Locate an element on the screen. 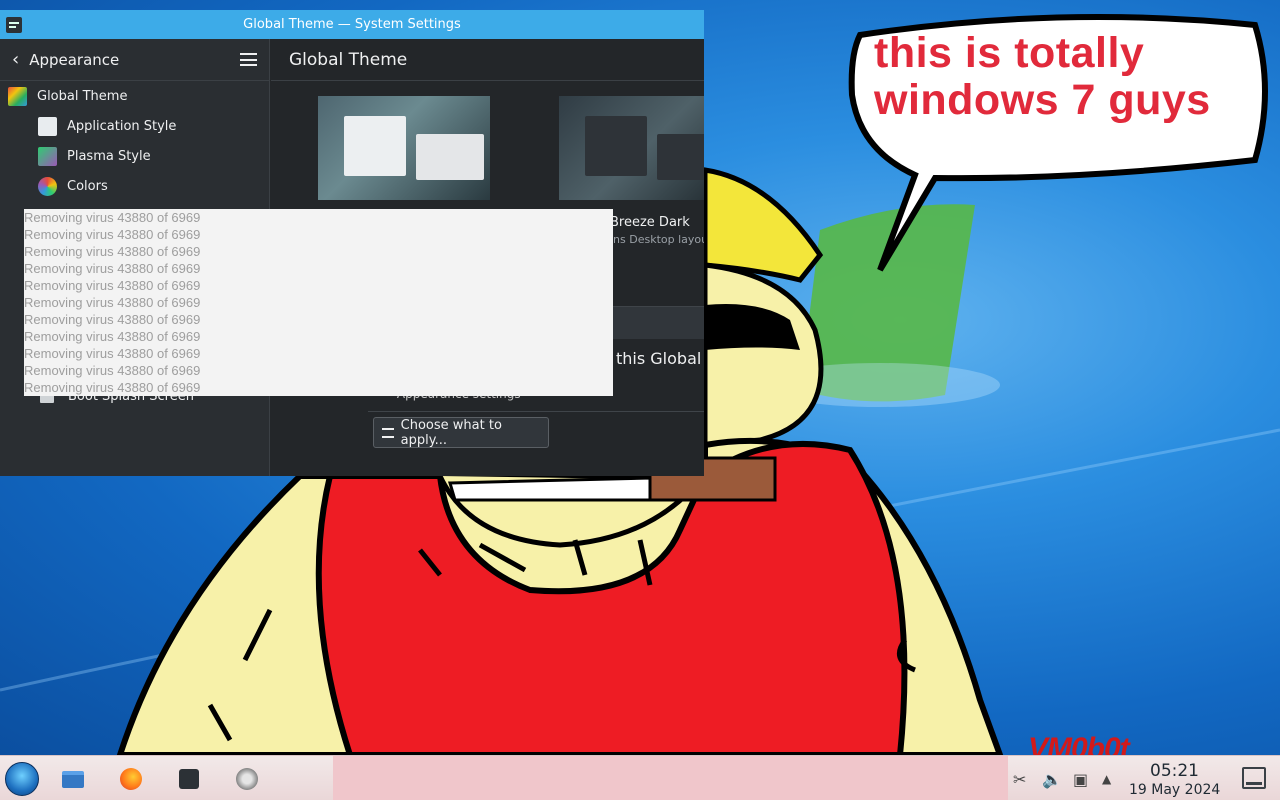 Image resolution: width=1280 pixels, height=800 pixels. sidebar-header: ‹ Appearance is located at coordinates (134, 60).